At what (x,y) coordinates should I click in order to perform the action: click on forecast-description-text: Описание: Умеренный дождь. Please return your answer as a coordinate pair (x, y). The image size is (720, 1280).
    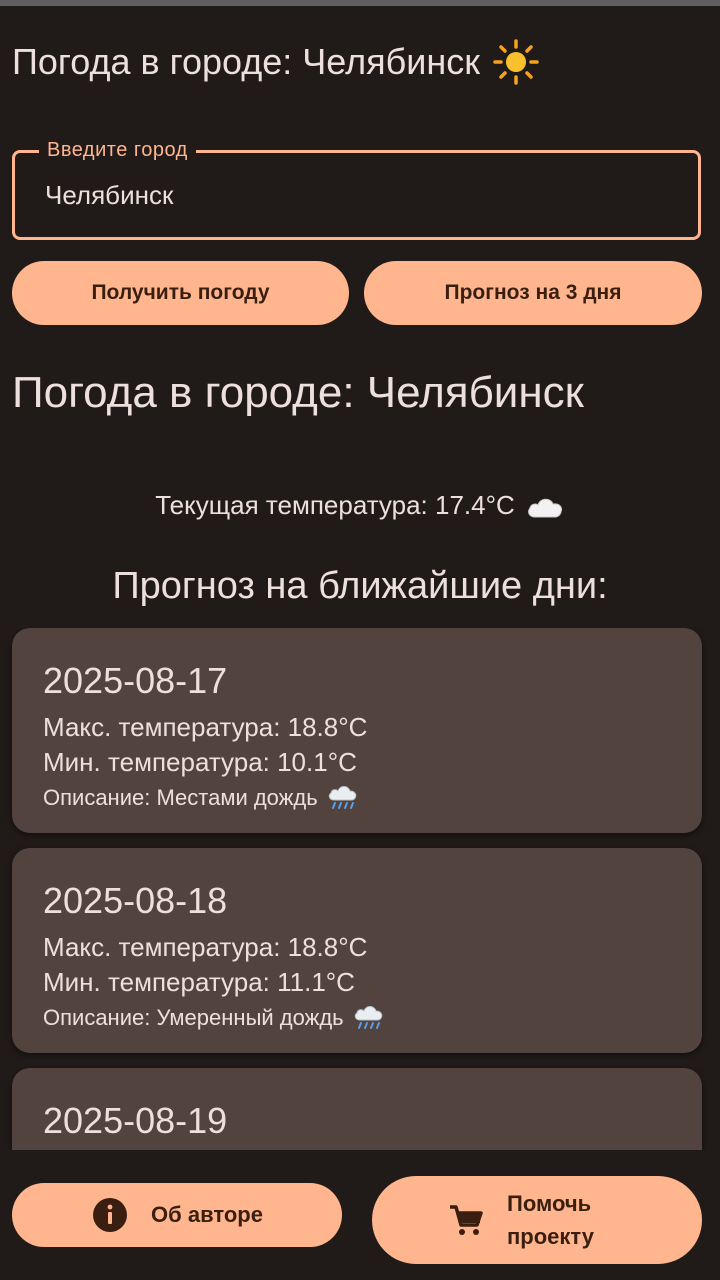
    Looking at the image, I should click on (193, 1017).